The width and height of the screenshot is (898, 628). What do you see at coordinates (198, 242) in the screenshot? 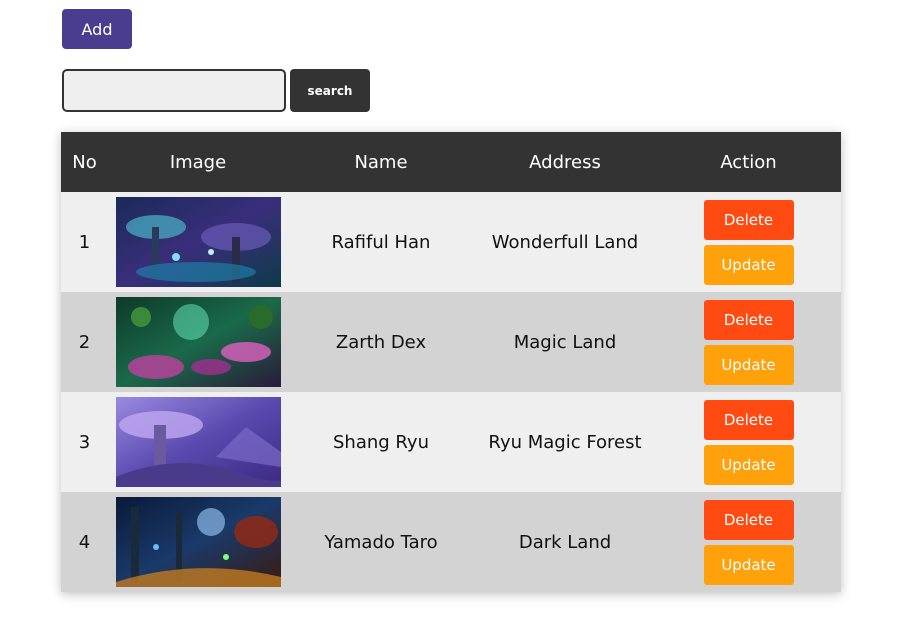
I see `fantasy-forest-image` at bounding box center [198, 242].